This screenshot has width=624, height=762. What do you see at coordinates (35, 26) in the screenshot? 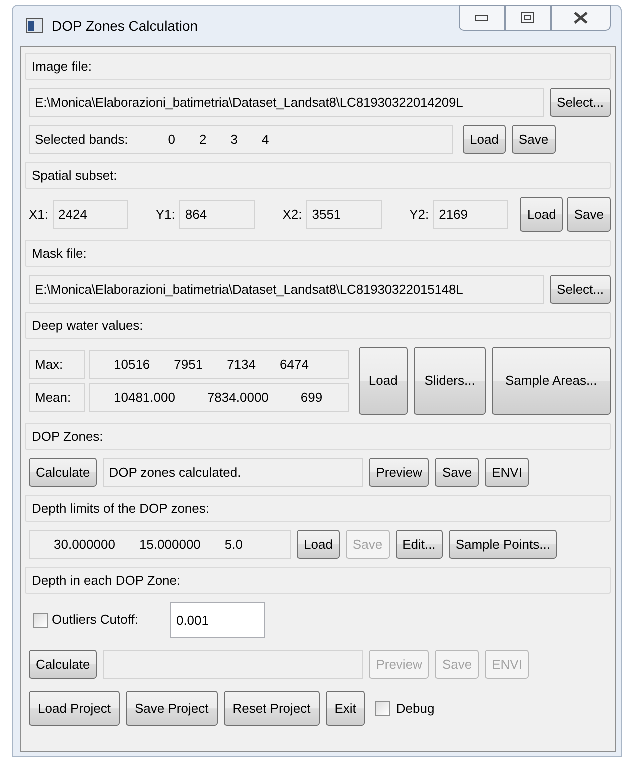
I see `app-icon` at bounding box center [35, 26].